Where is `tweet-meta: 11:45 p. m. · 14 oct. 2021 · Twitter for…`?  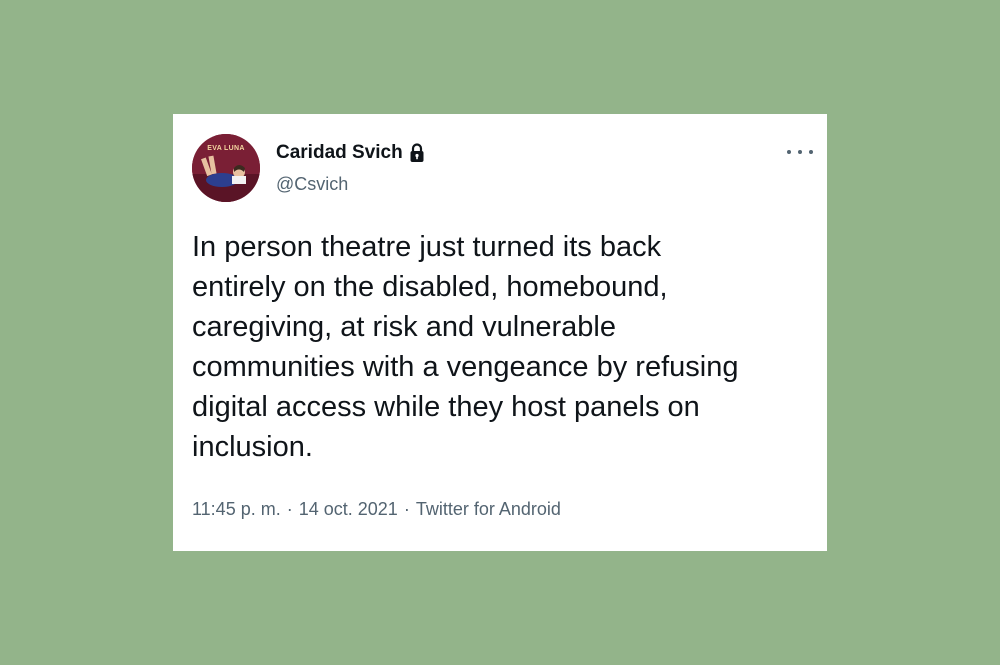 tweet-meta: 11:45 p. m. · 14 oct. 2021 · Twitter for… is located at coordinates (376, 509).